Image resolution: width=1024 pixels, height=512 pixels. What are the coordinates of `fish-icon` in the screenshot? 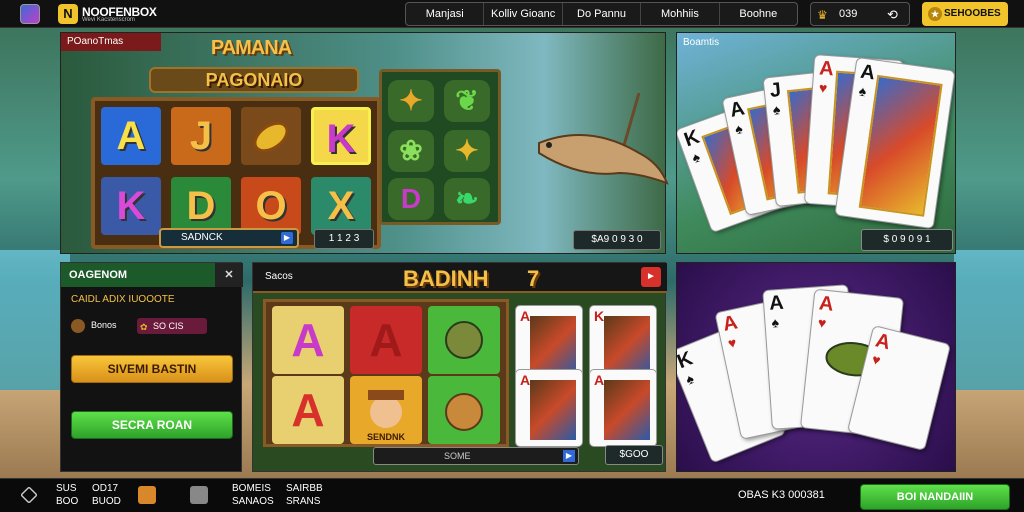 It's located at (603, 139).